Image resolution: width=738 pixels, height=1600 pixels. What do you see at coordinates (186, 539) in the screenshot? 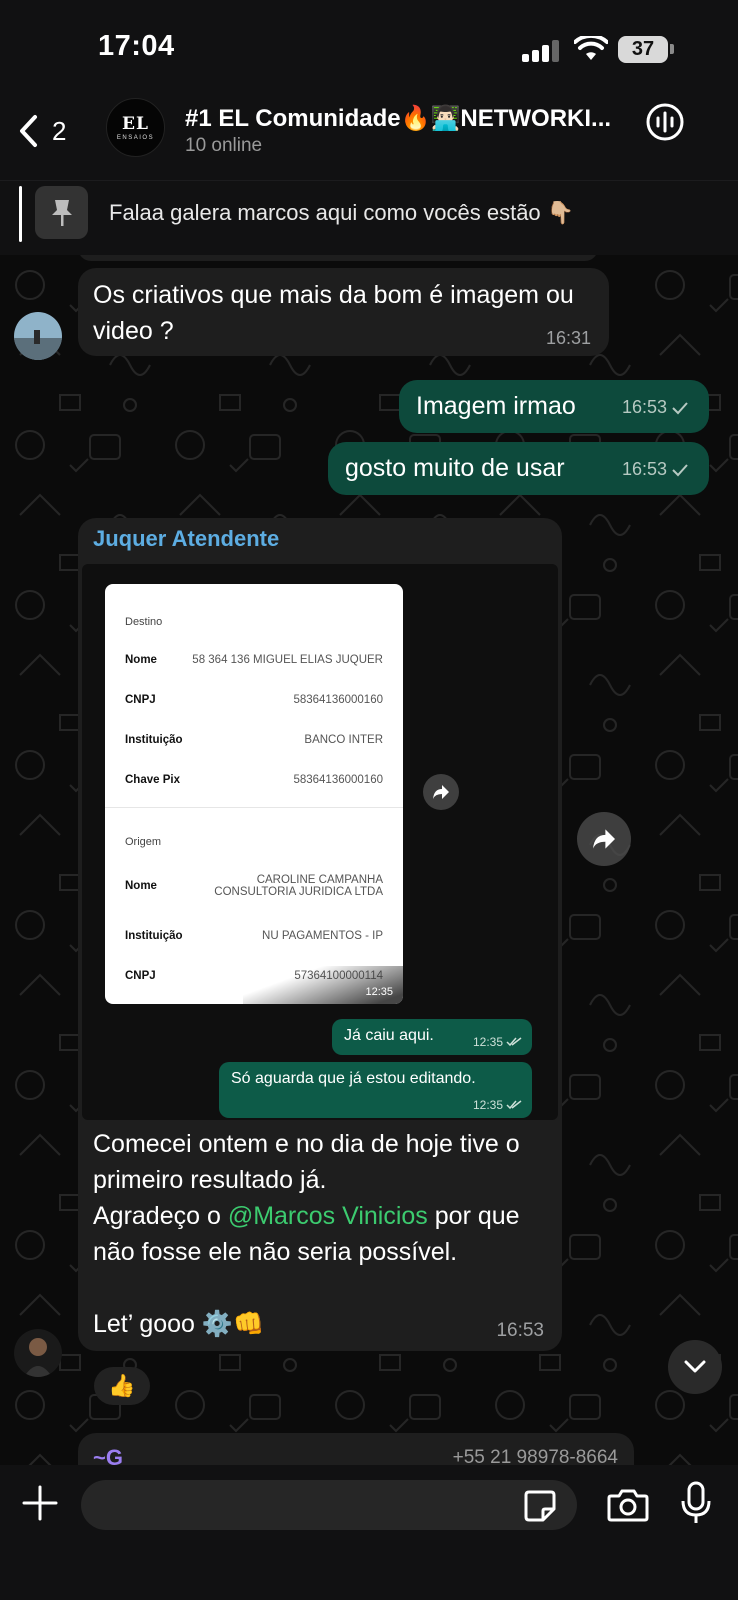
I see `sender-name: Juquer Atendente` at bounding box center [186, 539].